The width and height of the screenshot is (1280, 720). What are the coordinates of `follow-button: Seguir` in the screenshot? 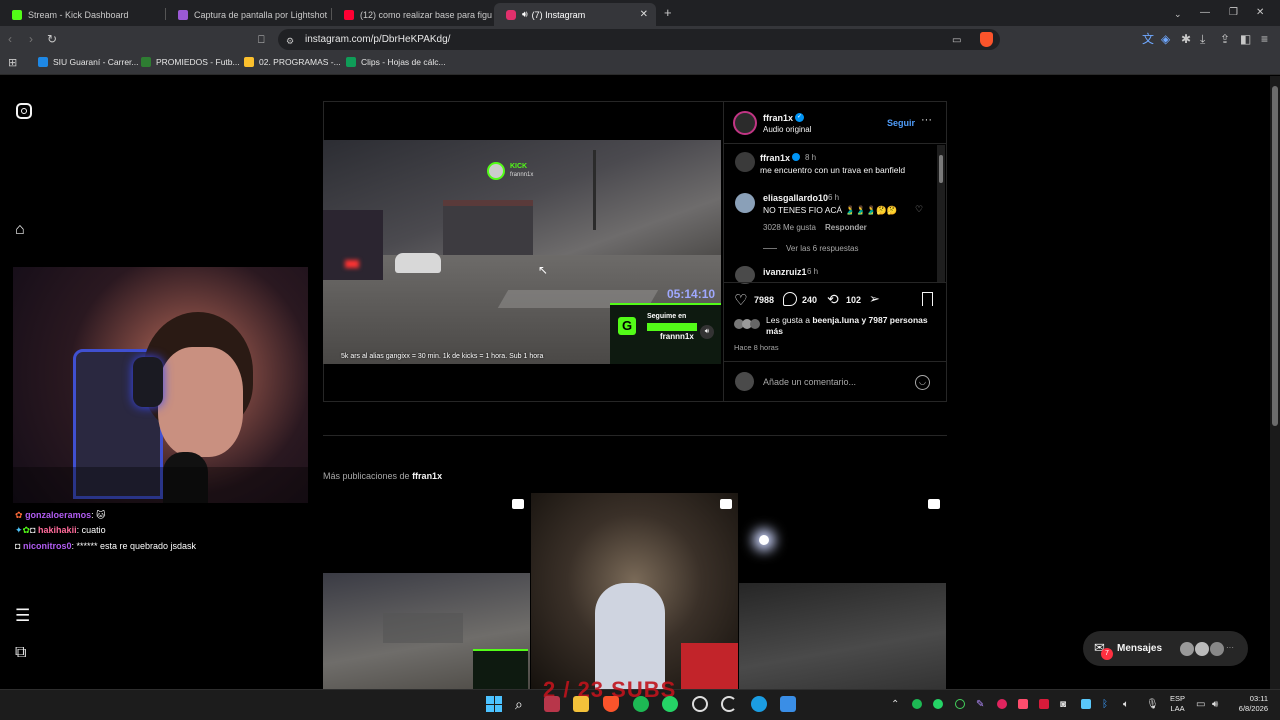 It's located at (901, 123).